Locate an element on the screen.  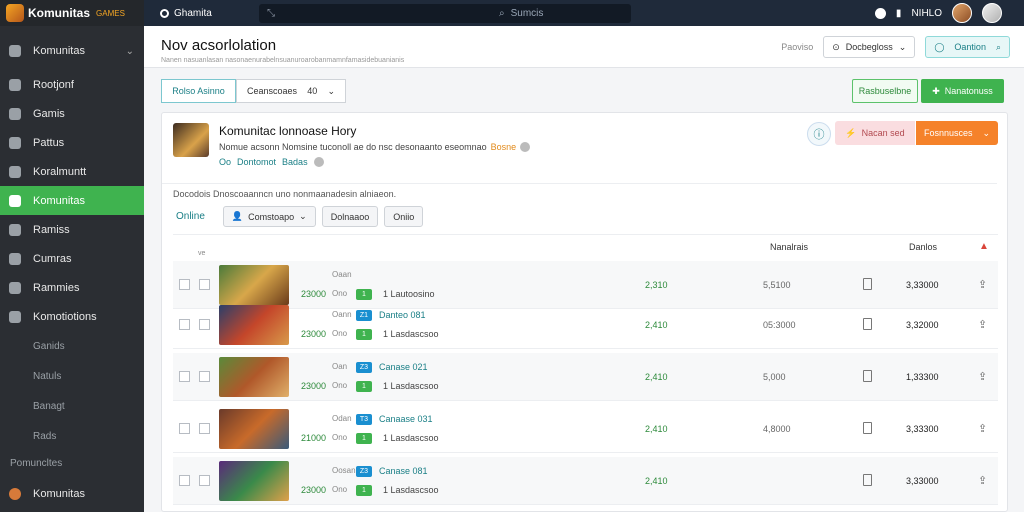
select-dropdown: ⊙ Docbegloss ⌄ is located at coordinates (869, 47).